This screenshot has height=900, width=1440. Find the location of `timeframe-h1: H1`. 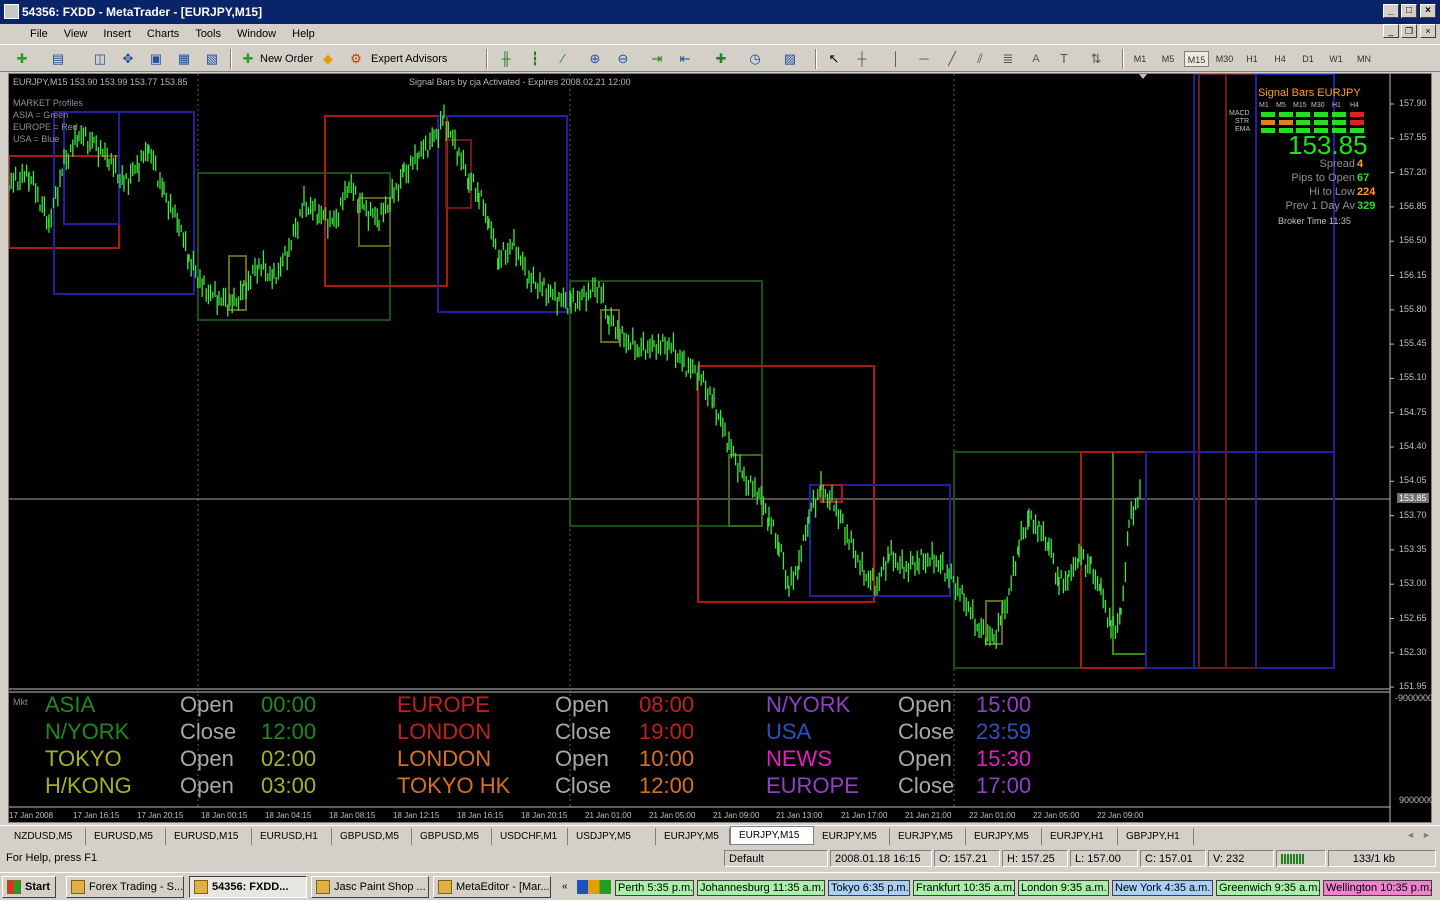

timeframe-h1: H1 is located at coordinates (1252, 59).